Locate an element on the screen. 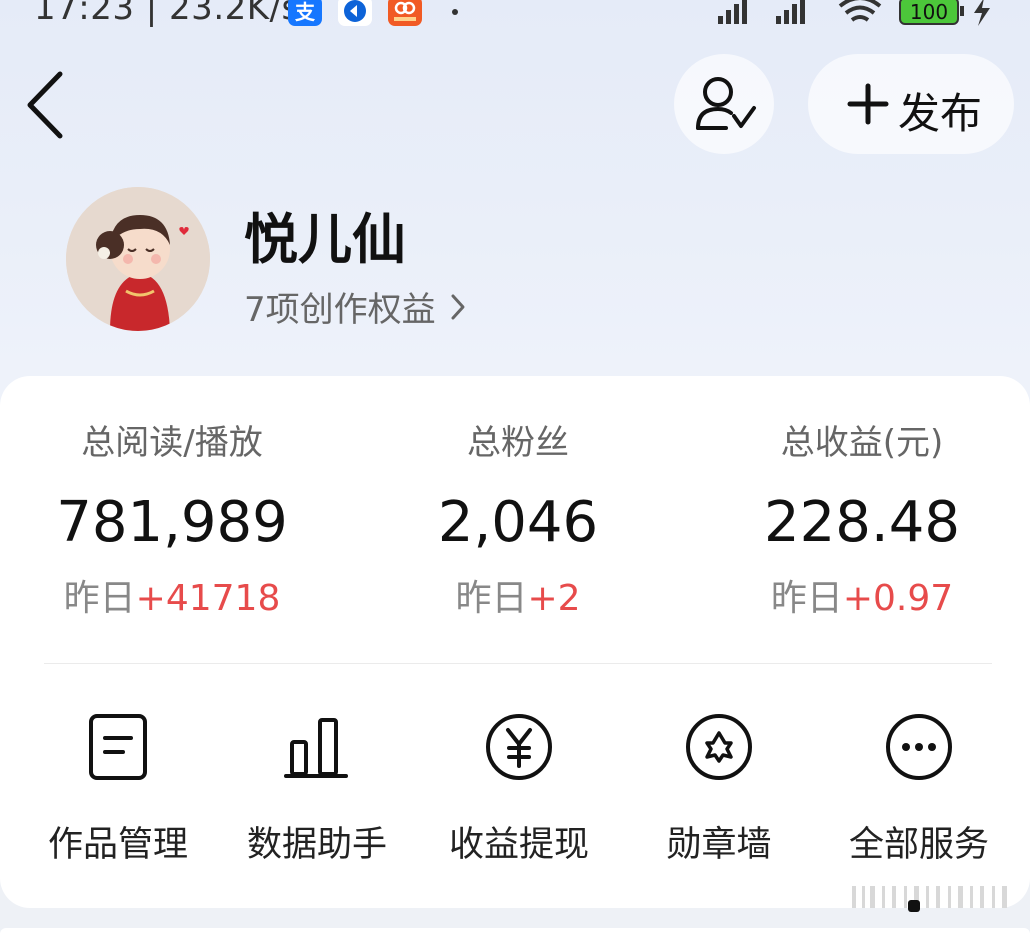  service-label: 作品管理 is located at coordinates (117, 845).